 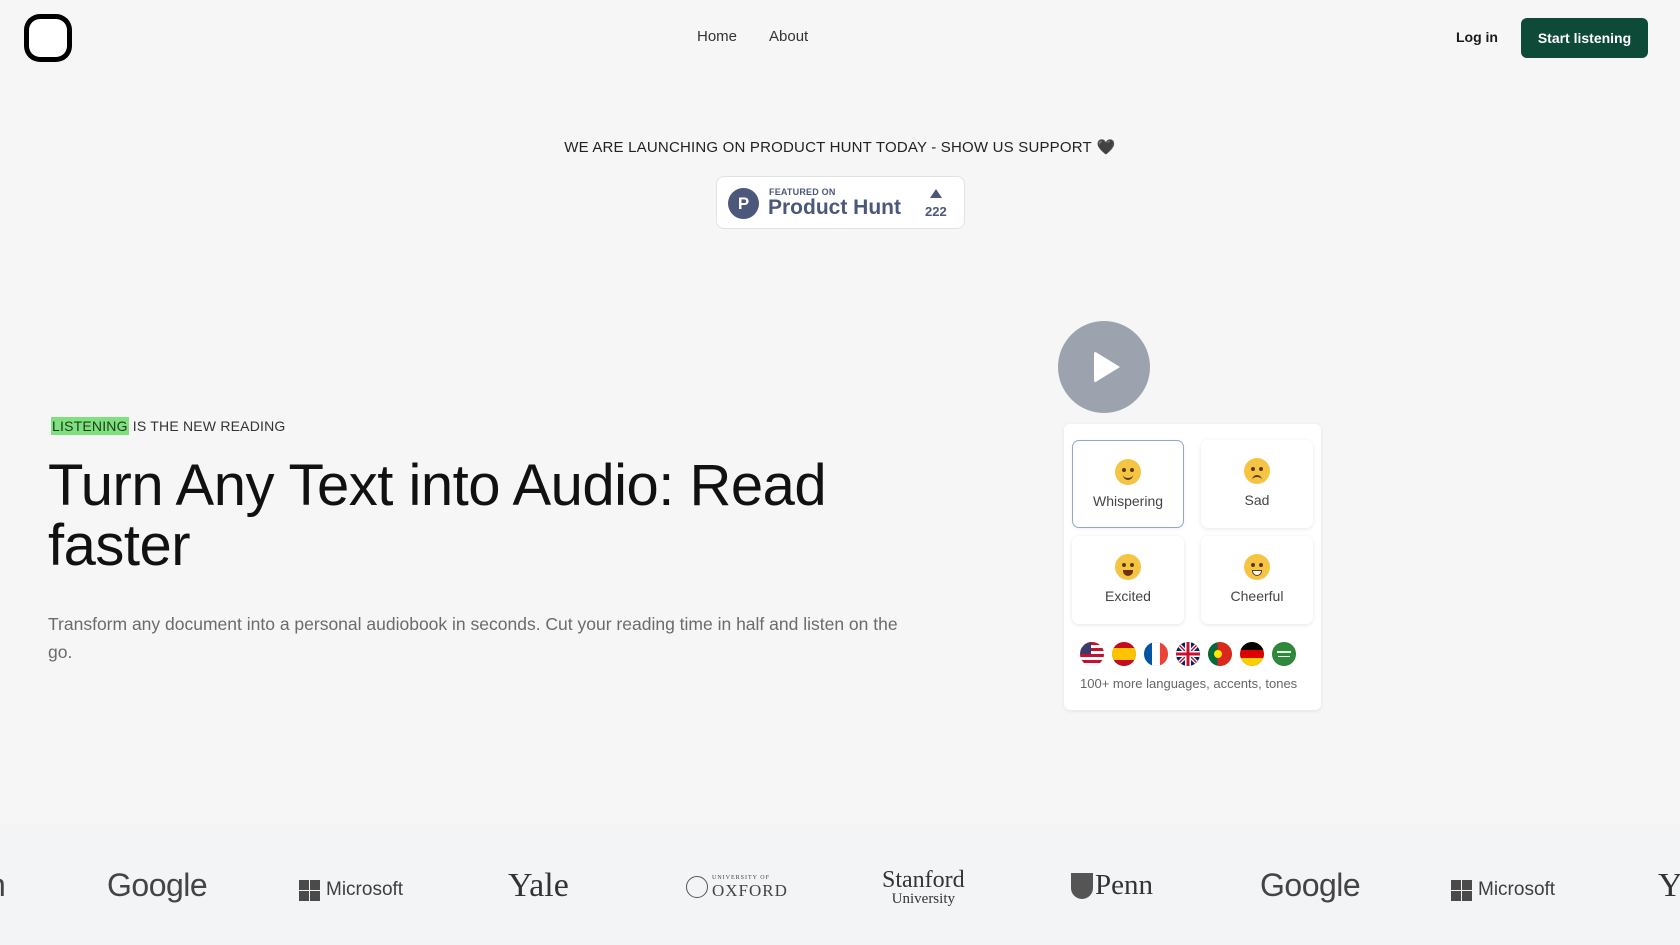 I want to click on ph-name: Product Hunt, so click(x=834, y=207).